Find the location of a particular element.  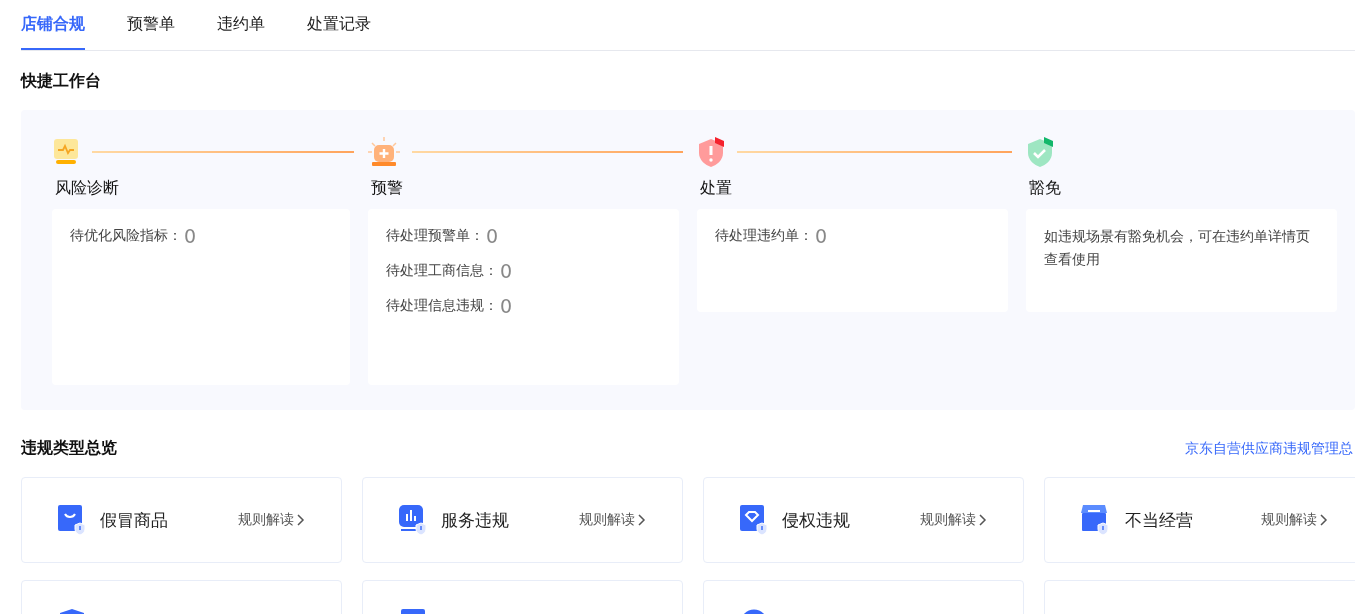

violation-type-card: 假冒商品 规则解读 is located at coordinates (181, 520).